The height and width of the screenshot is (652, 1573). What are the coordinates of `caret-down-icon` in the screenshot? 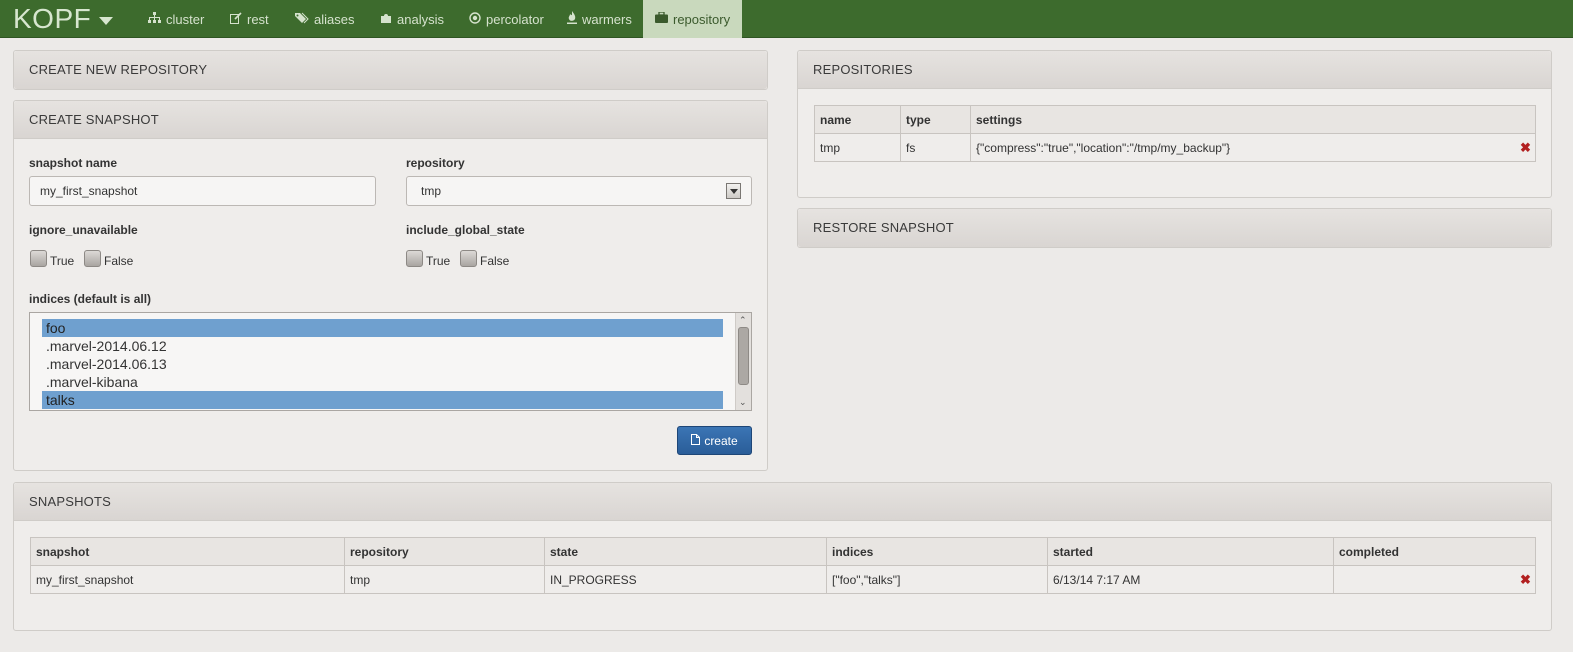 It's located at (106, 21).